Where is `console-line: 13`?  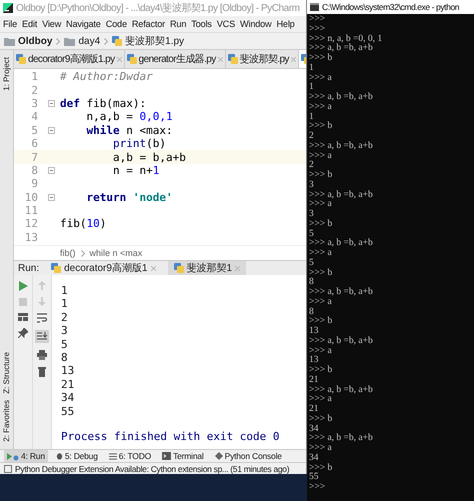 console-line: 13 is located at coordinates (314, 332).